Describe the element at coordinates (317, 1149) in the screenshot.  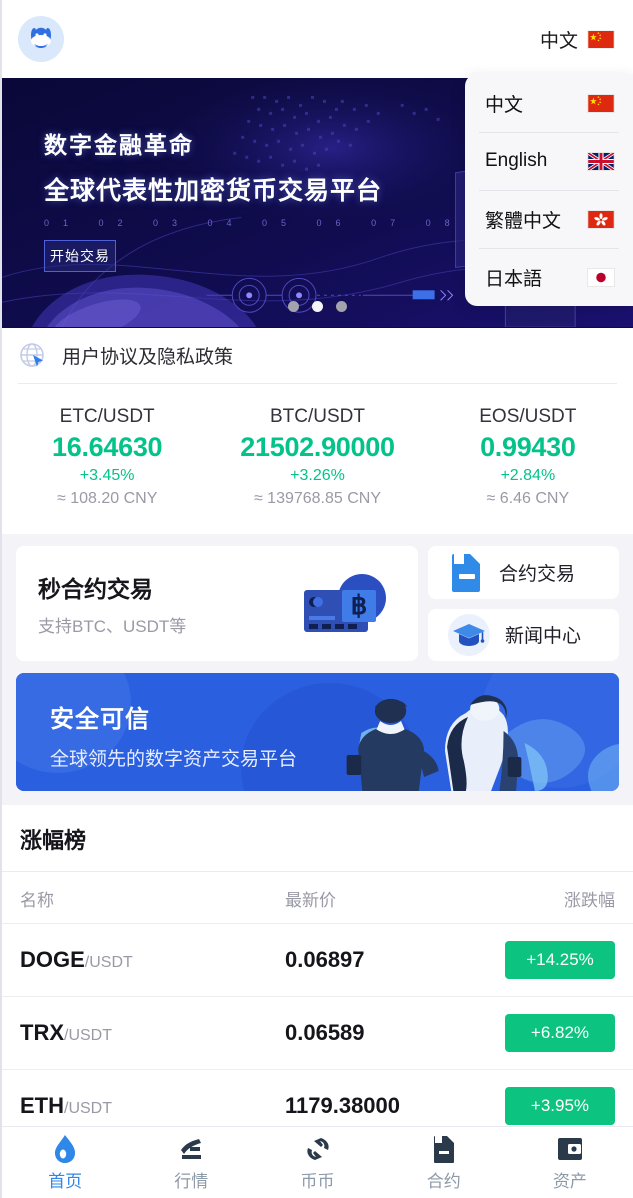
I see `exchange-arrows-icon` at that location.